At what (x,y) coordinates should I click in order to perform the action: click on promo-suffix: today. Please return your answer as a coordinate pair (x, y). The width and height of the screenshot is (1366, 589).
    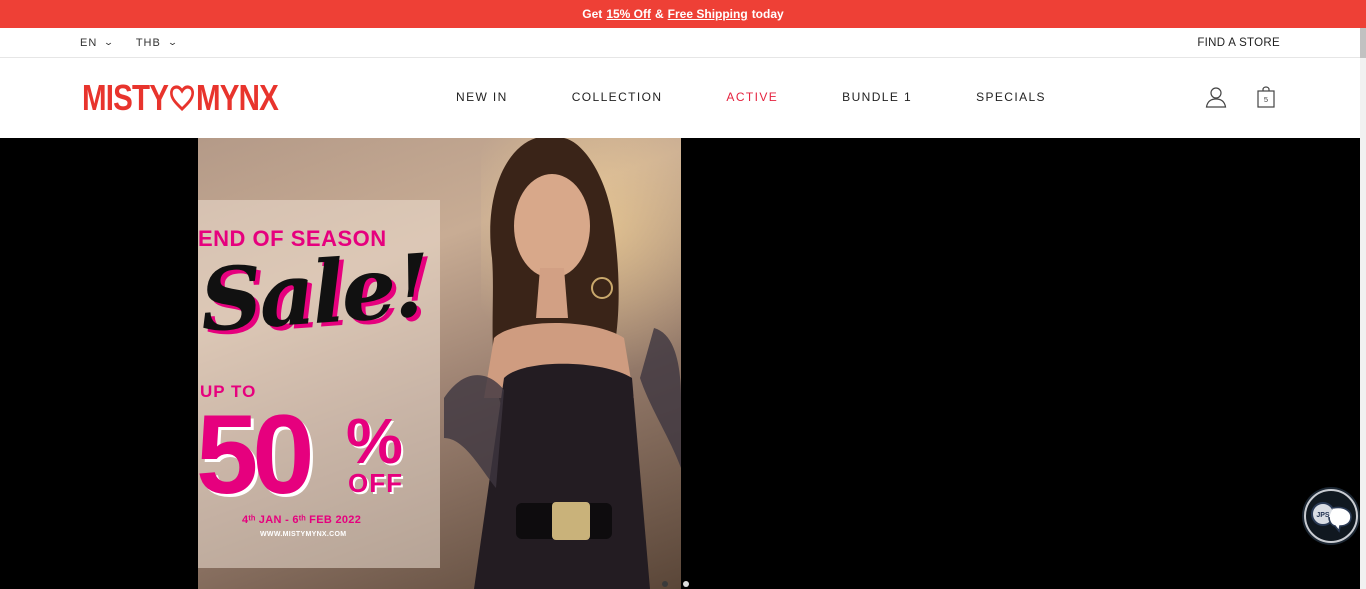
    Looking at the image, I should click on (767, 14).